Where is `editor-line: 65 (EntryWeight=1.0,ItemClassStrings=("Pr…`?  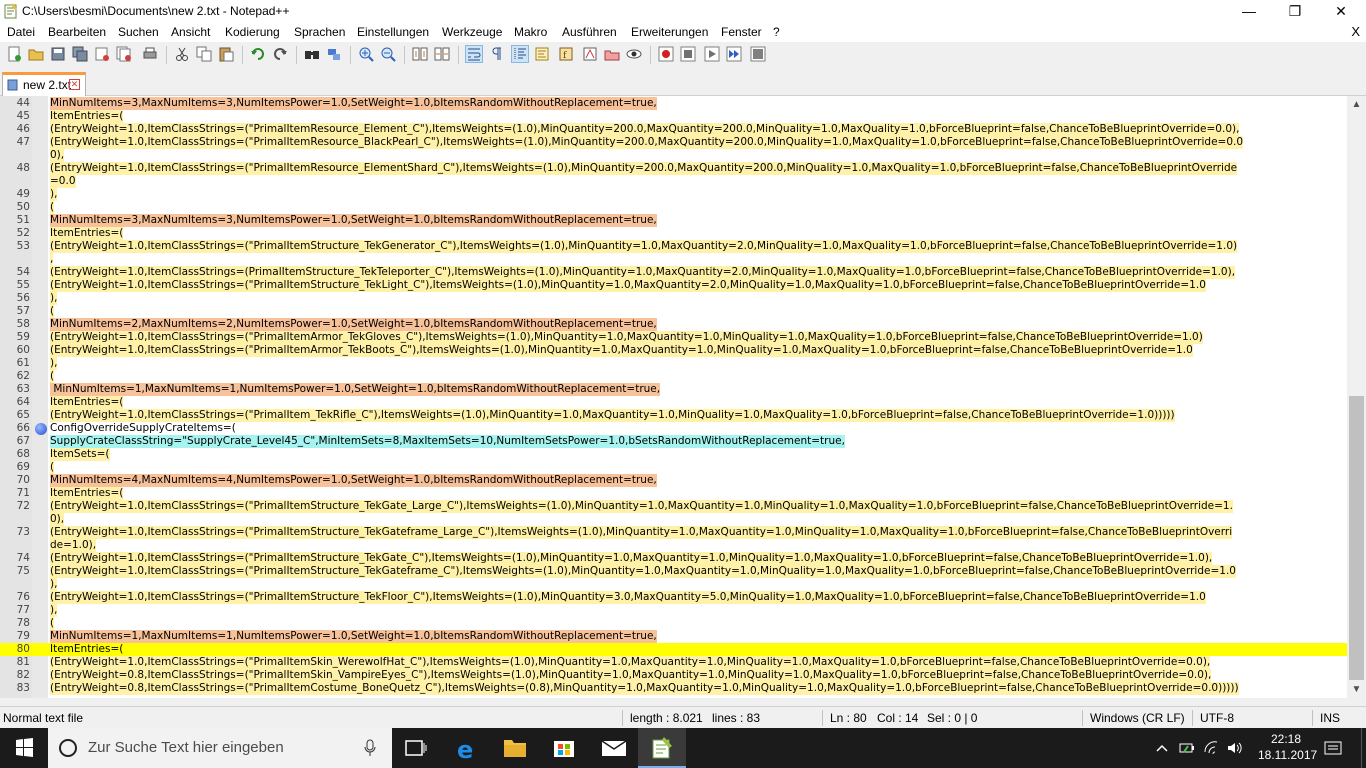 editor-line: 65 (EntryWeight=1.0,ItemClassStrings=("Pr… is located at coordinates (673, 415).